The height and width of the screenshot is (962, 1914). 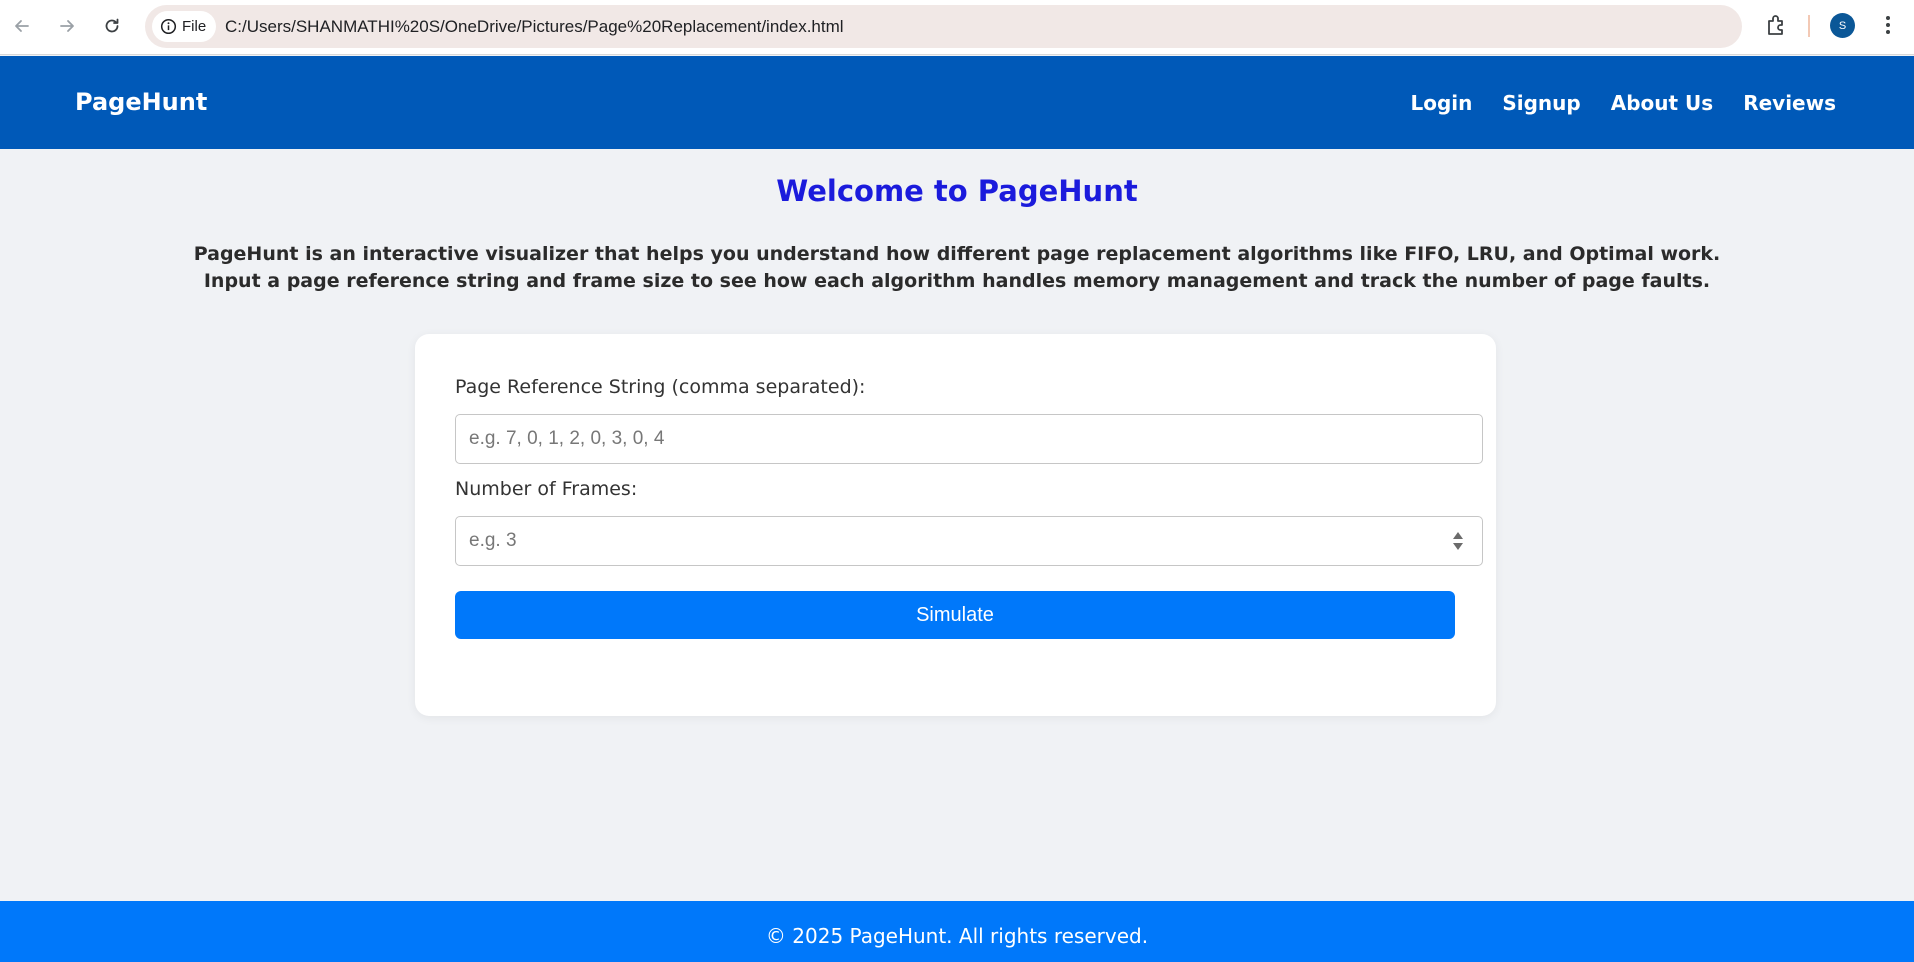 I want to click on site-header: PageHunt Login Signup About Us Reviews, so click(x=957, y=102).